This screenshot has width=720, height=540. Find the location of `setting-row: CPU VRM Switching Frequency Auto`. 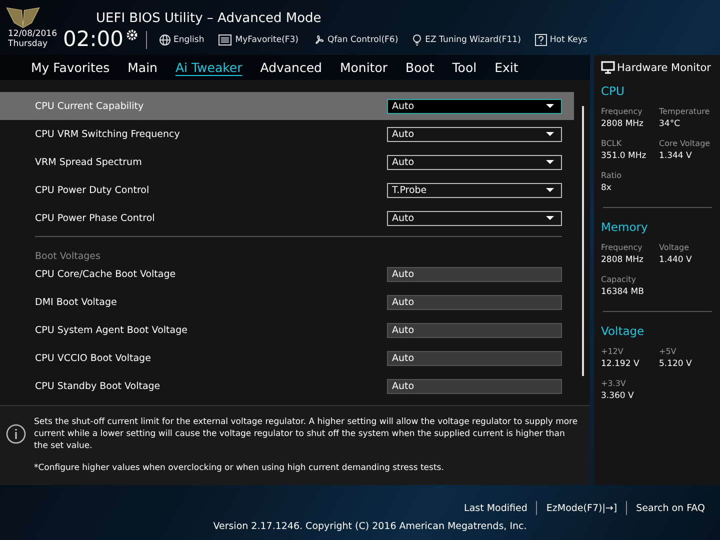

setting-row: CPU VRM Switching Frequency Auto is located at coordinates (287, 134).